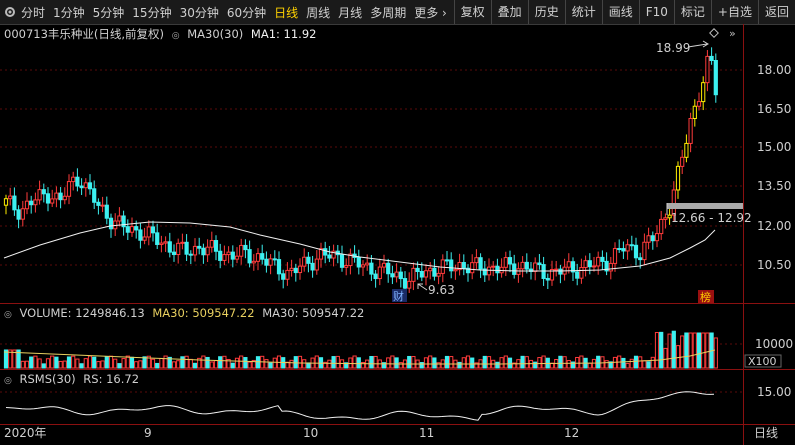 The width and height of the screenshot is (795, 445). I want to click on price-tick: 13.50, so click(774, 186).